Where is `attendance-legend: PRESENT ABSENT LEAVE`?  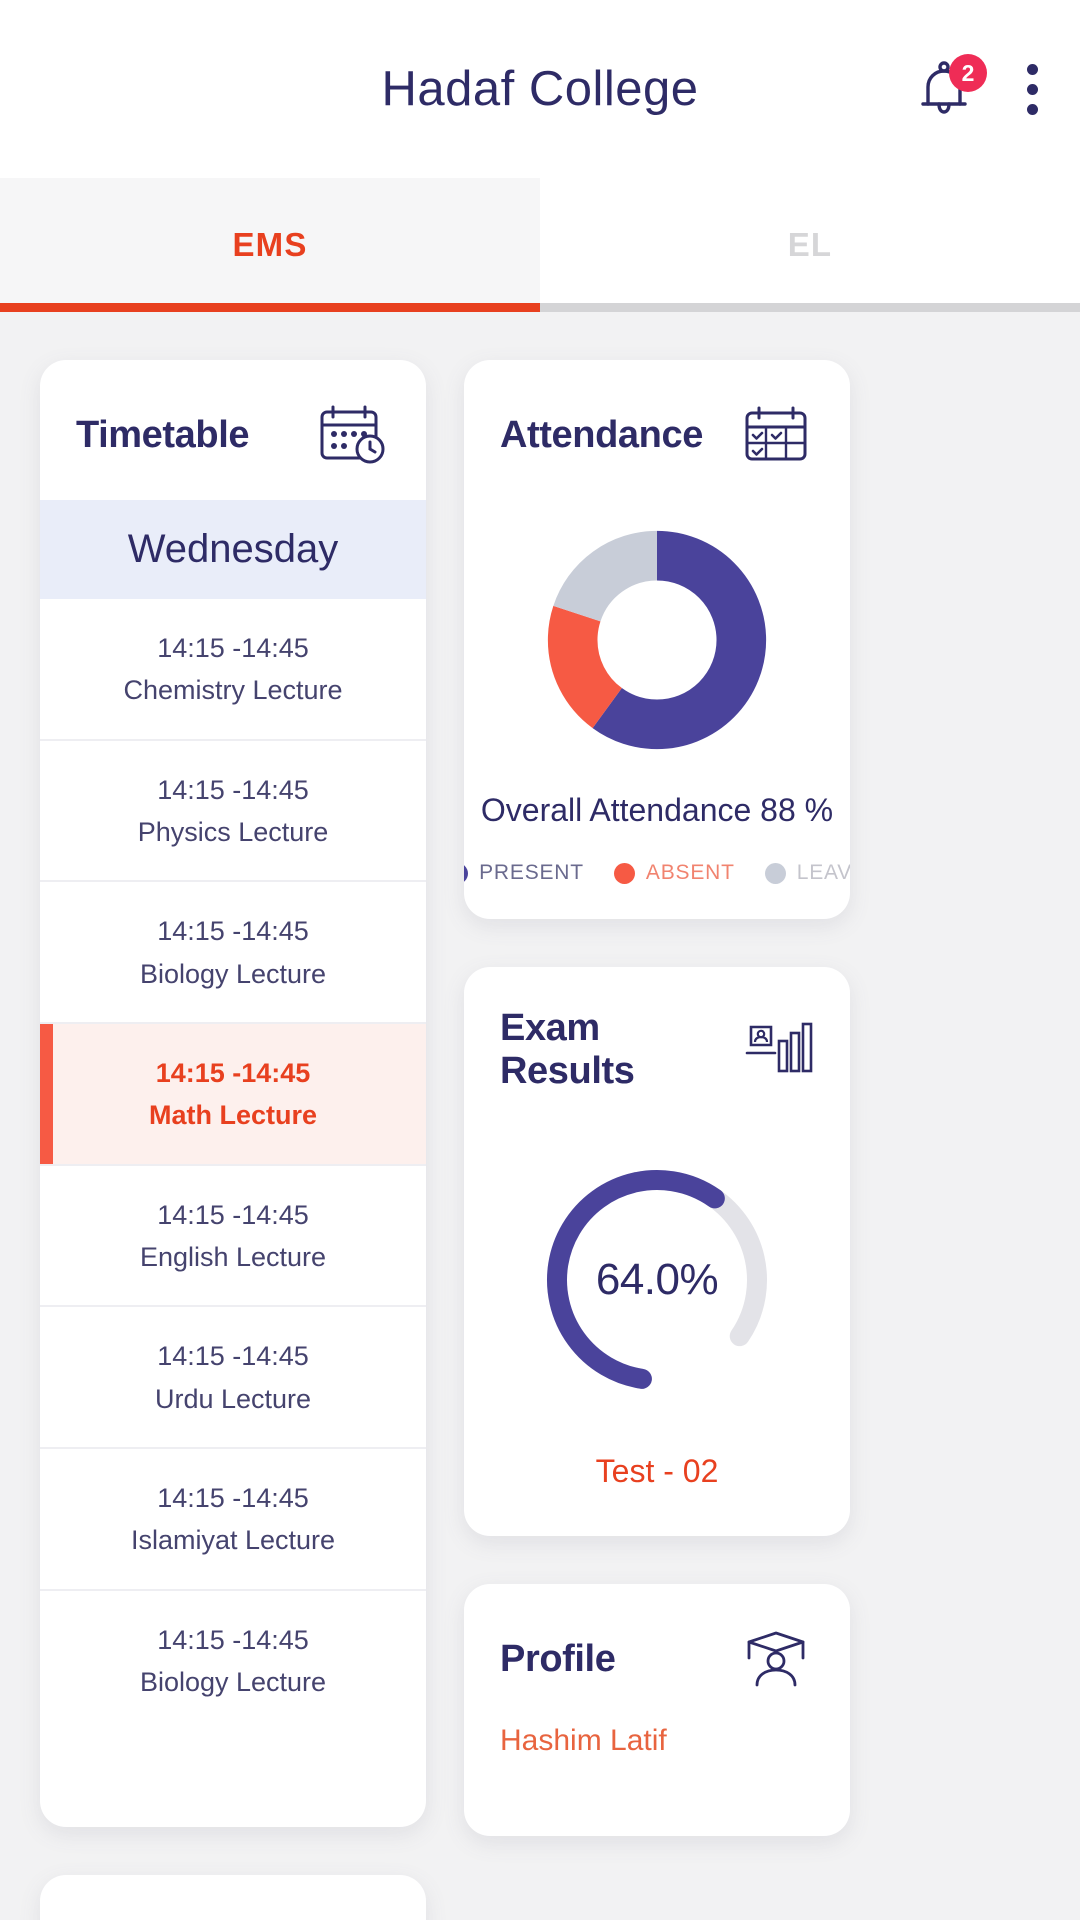
attendance-legend: PRESENT ABSENT LEAVE is located at coordinates (657, 873).